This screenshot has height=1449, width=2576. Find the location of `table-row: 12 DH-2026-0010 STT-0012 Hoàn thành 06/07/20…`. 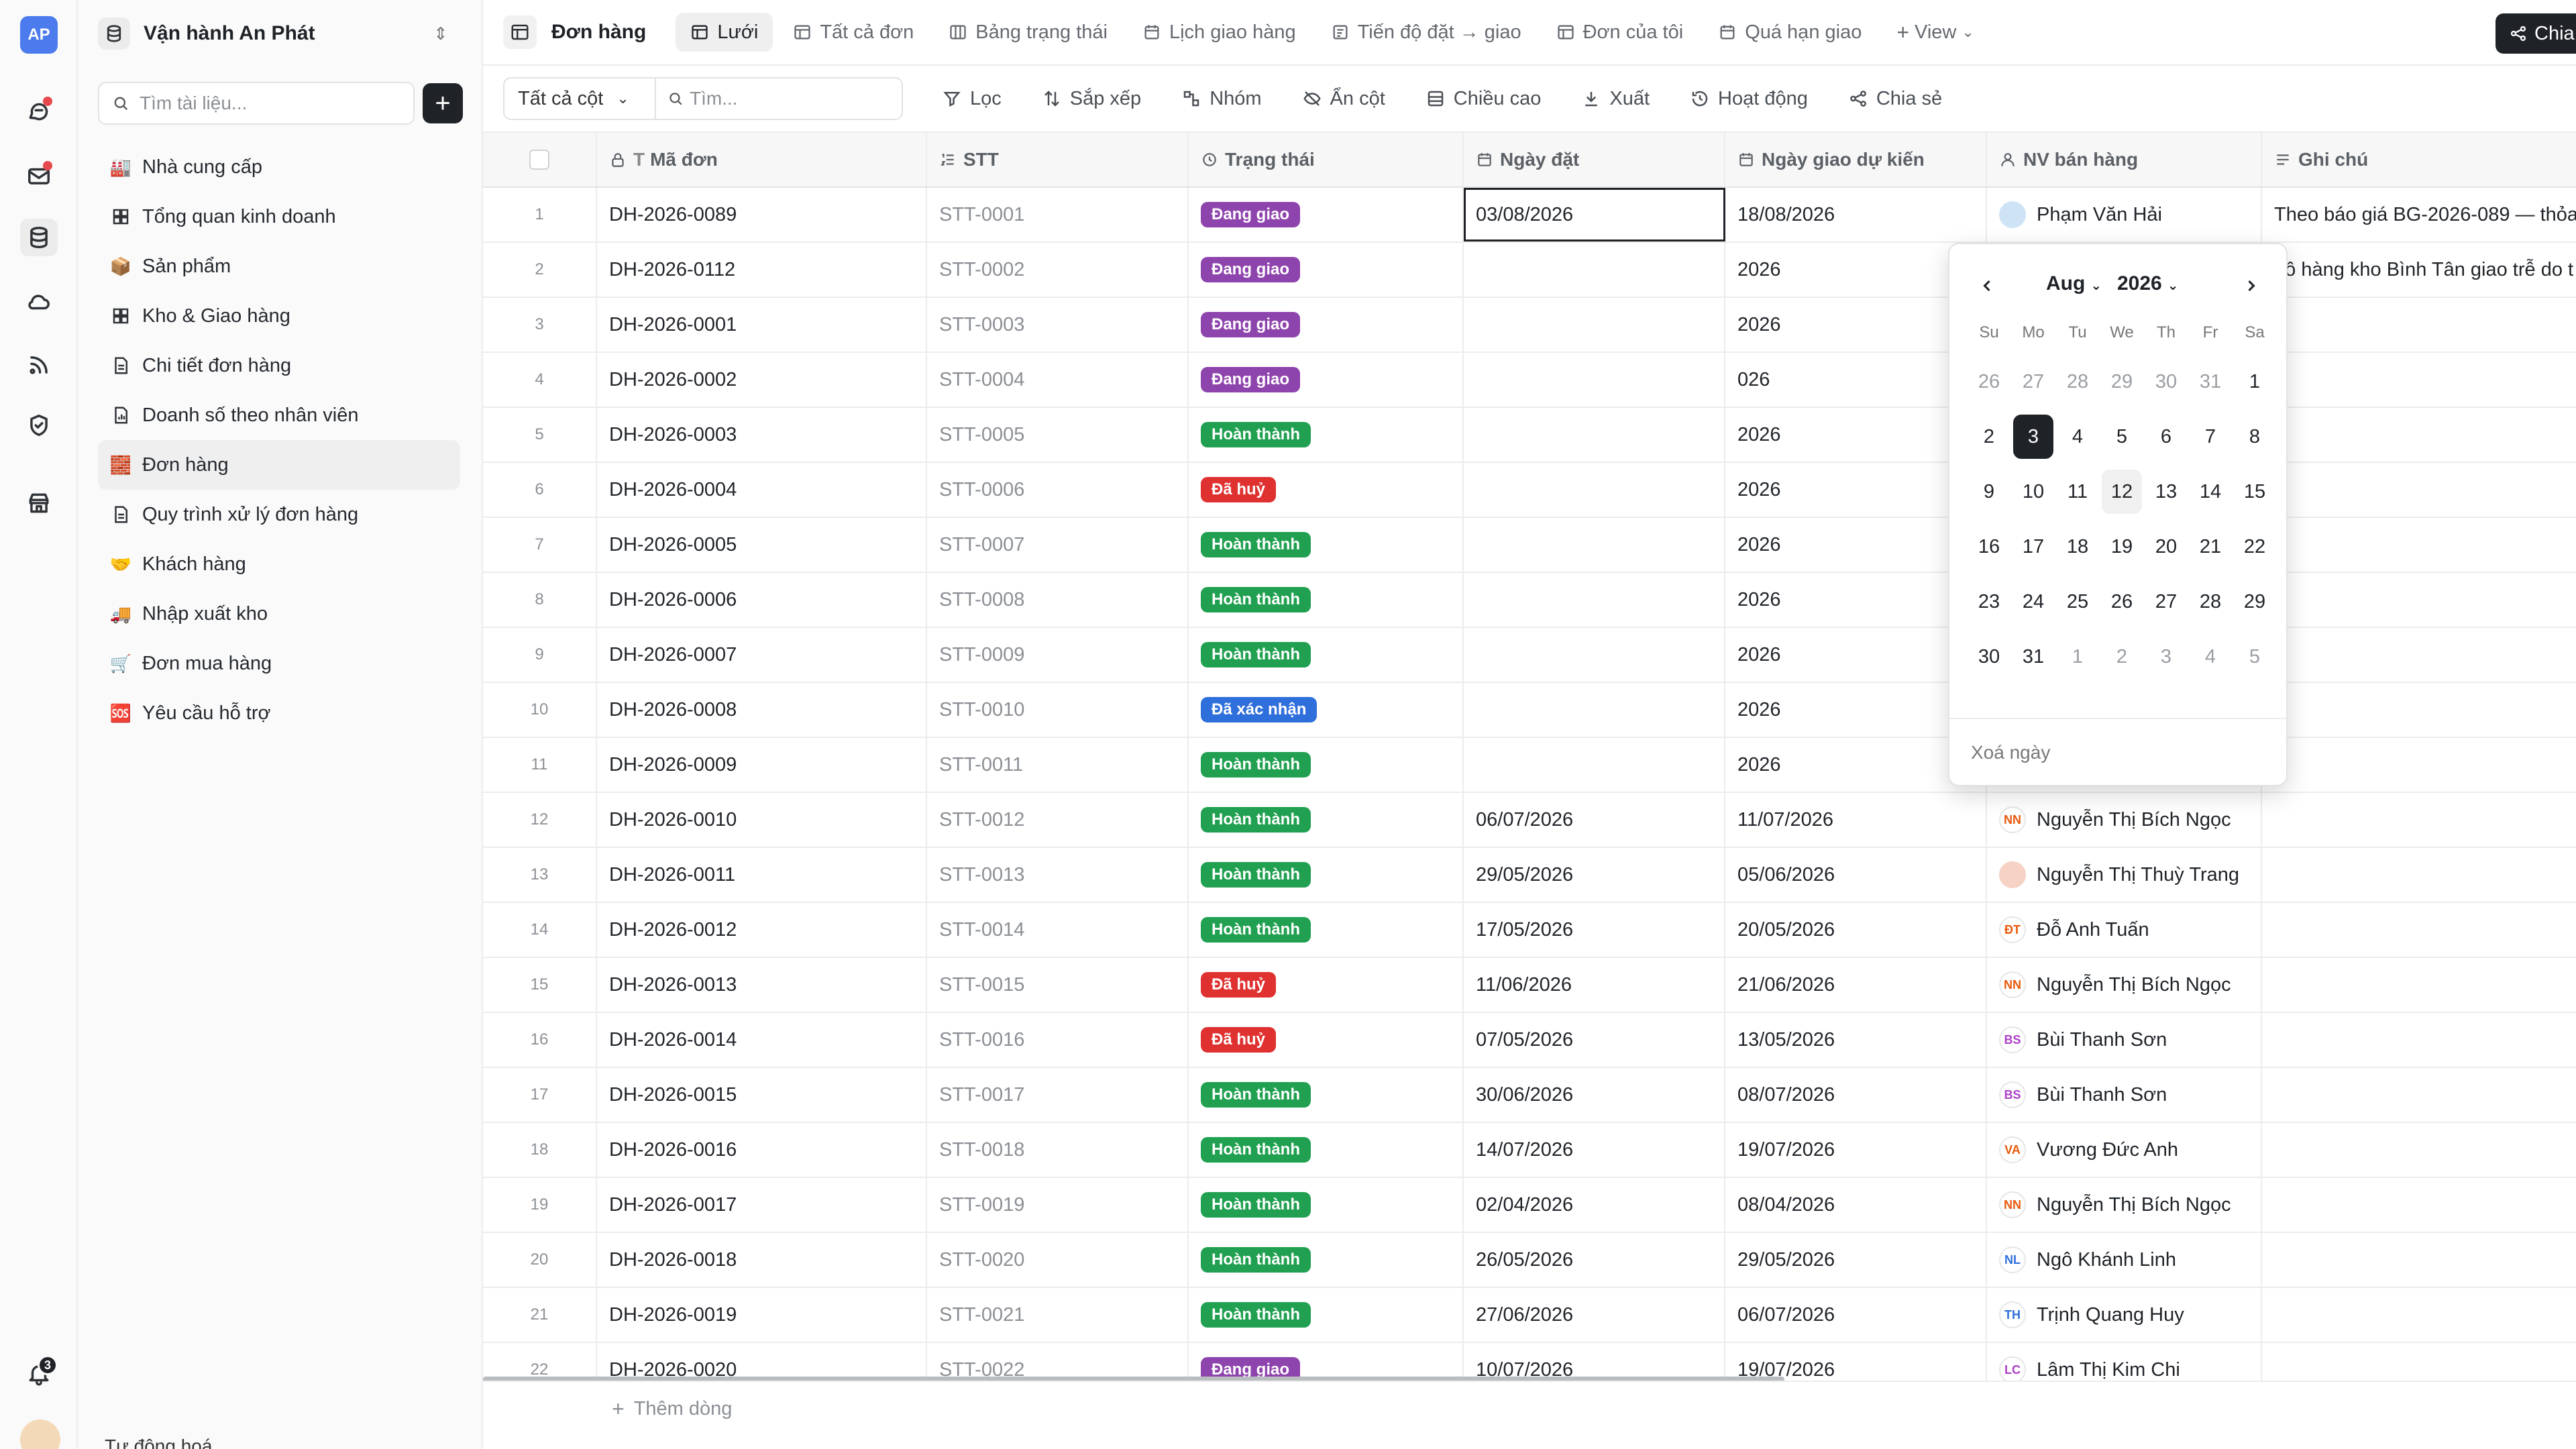

table-row: 12 DH-2026-0010 STT-0012 Hoàn thành 06/07/20… is located at coordinates (1529, 820).